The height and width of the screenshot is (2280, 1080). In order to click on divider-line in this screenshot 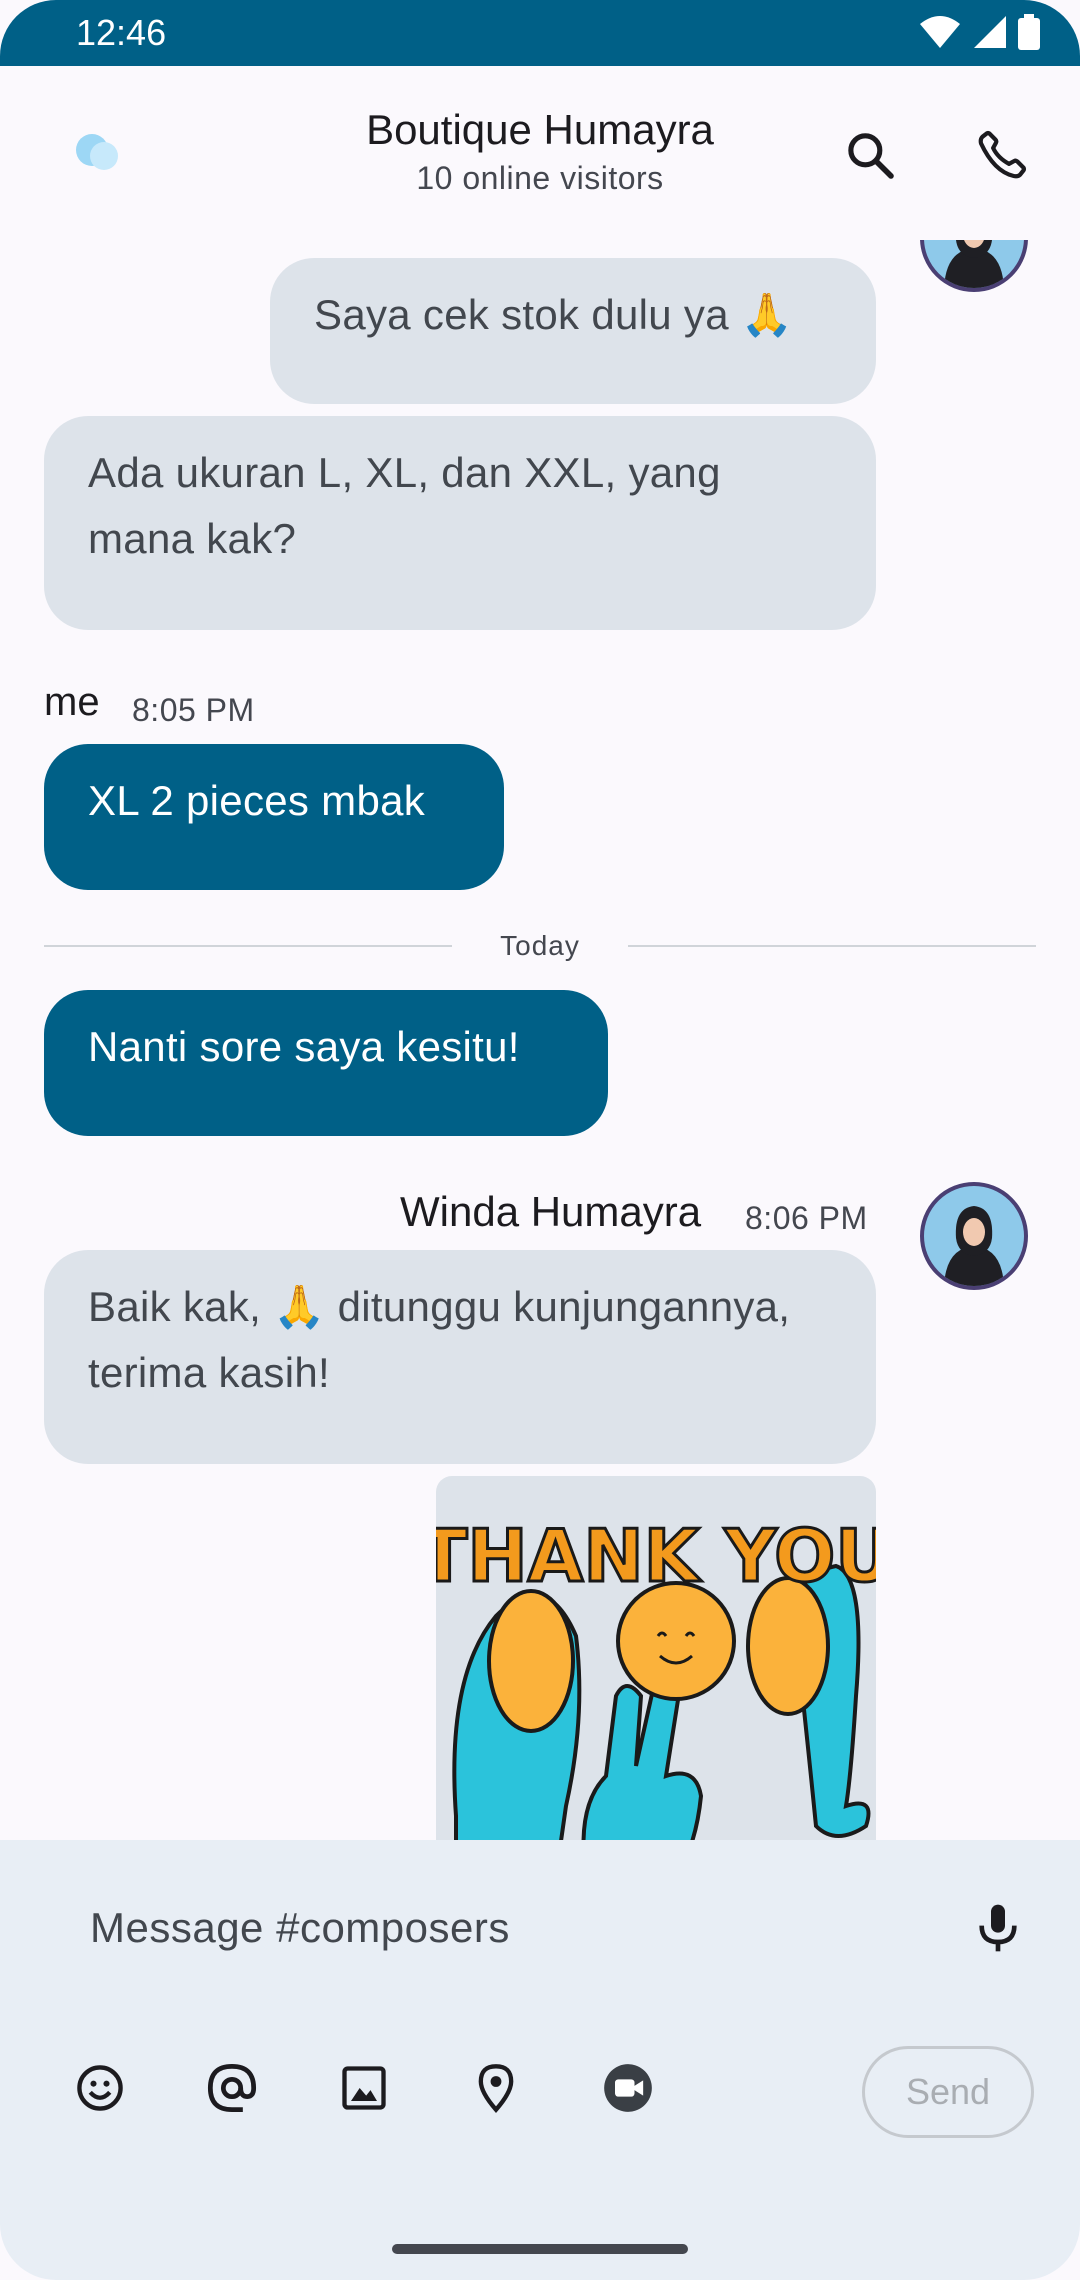, I will do `click(832, 946)`.